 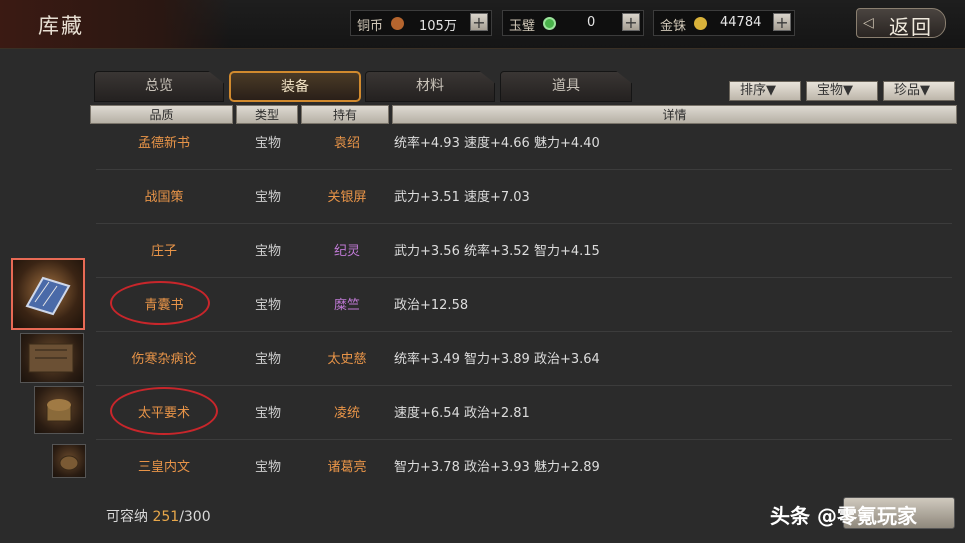 What do you see at coordinates (195, 517) in the screenshot?
I see `capacity-total: /300` at bounding box center [195, 517].